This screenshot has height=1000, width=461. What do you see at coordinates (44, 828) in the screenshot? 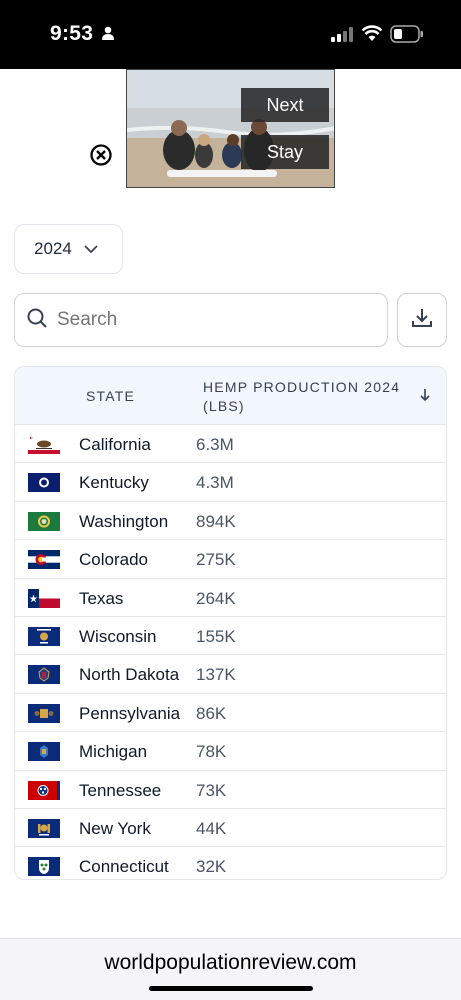
I see `new-york-flag` at bounding box center [44, 828].